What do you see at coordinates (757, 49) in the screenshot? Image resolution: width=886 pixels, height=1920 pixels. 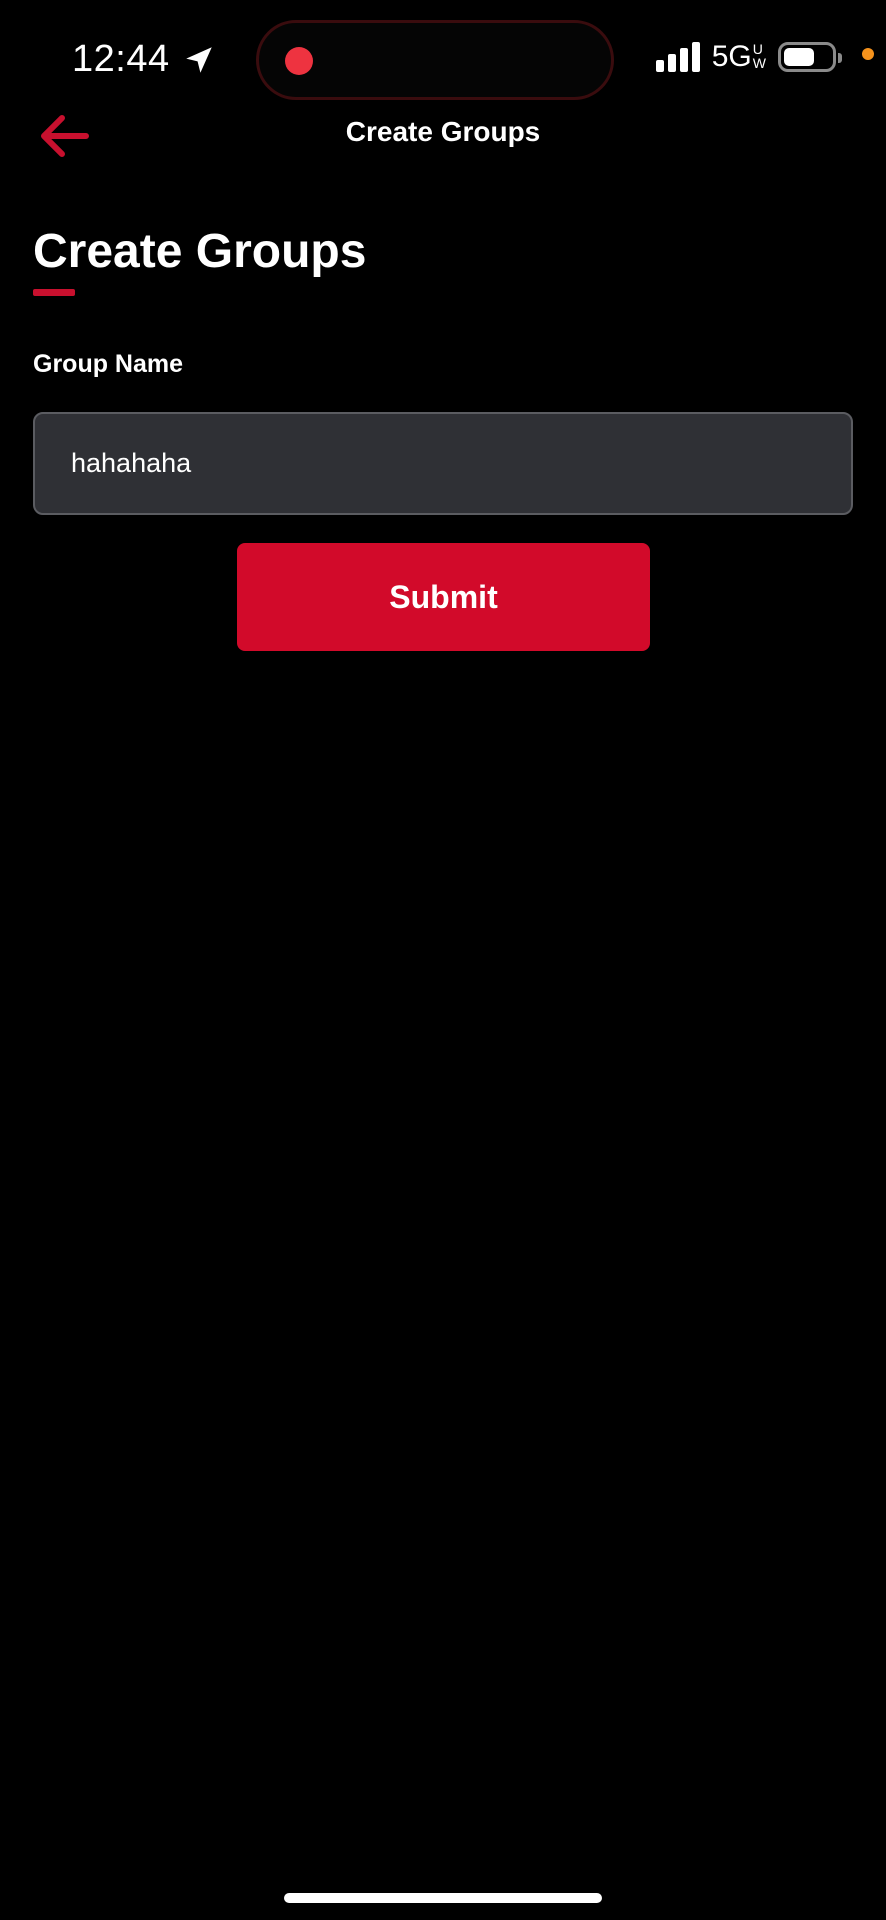 I see `network-sup-top: U` at bounding box center [757, 49].